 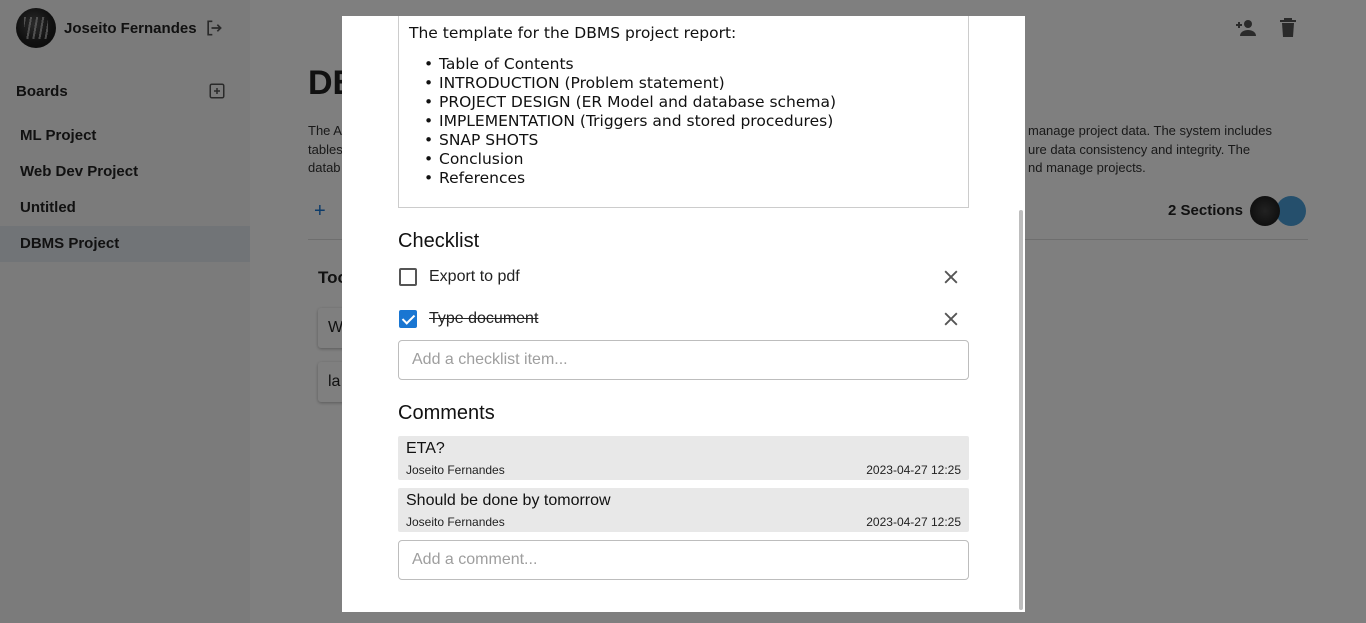 What do you see at coordinates (439, 241) in the screenshot?
I see `checklist-title: Checklist` at bounding box center [439, 241].